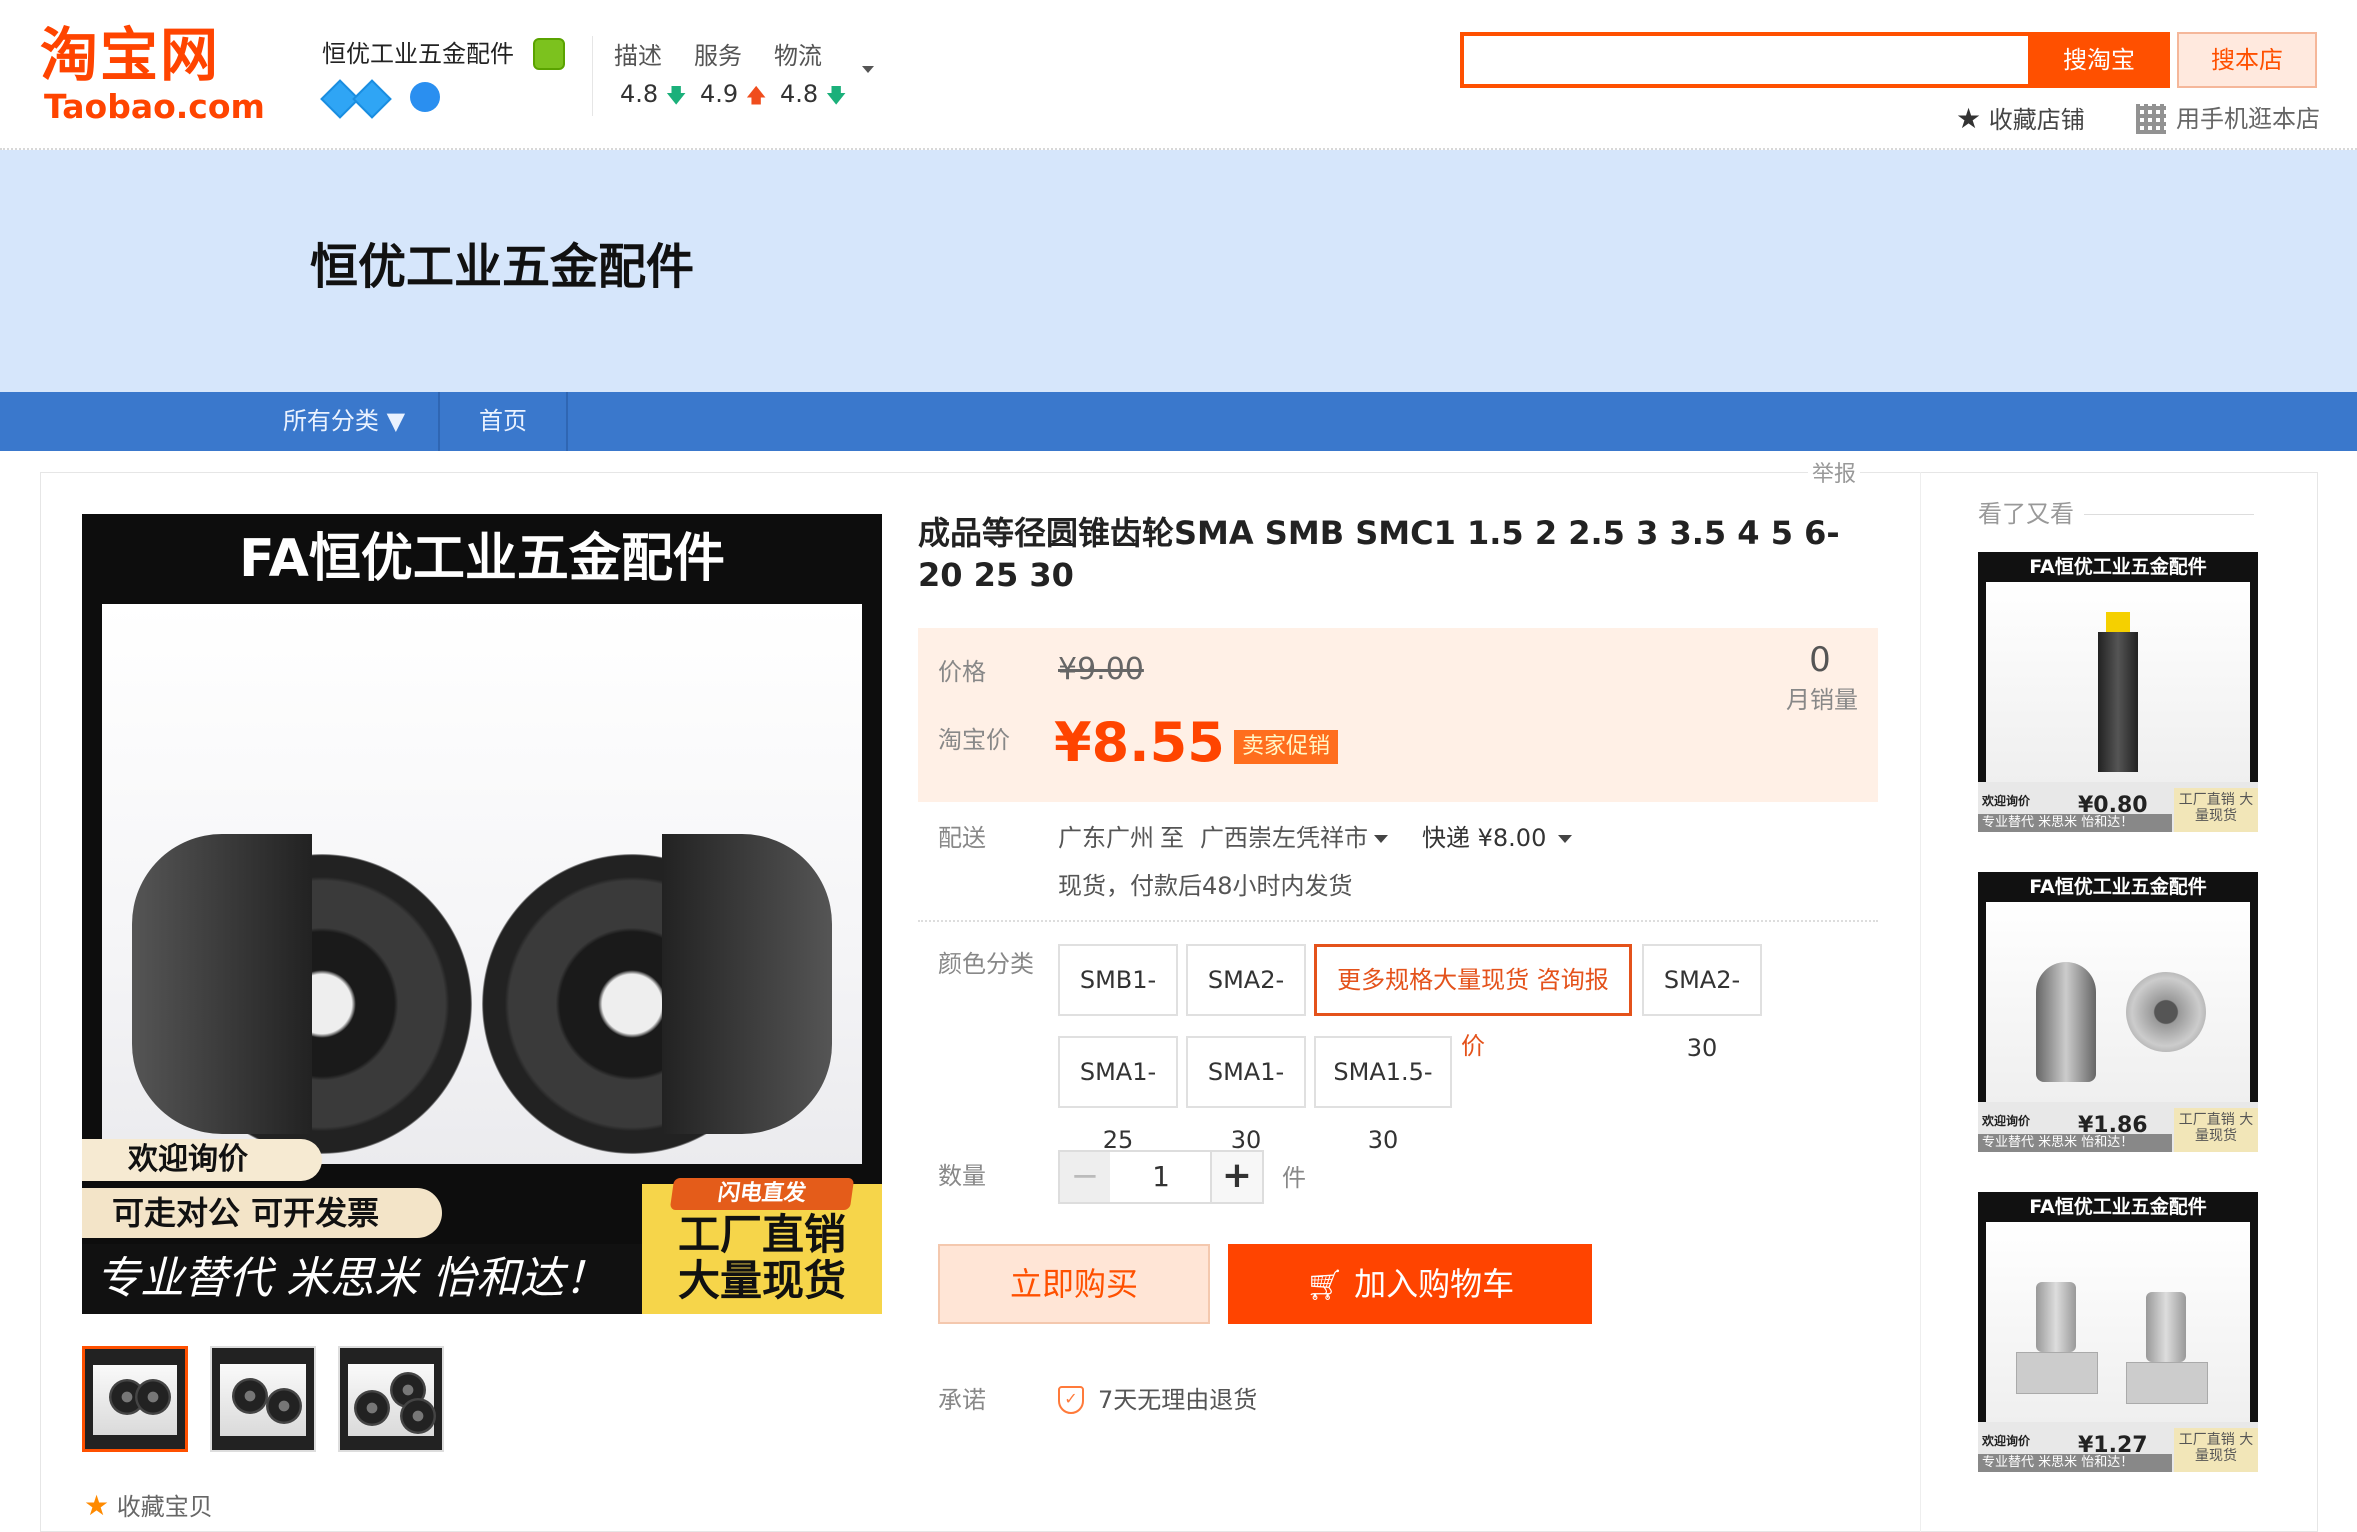  I want to click on quantity-increase-button: +, so click(1237, 1177).